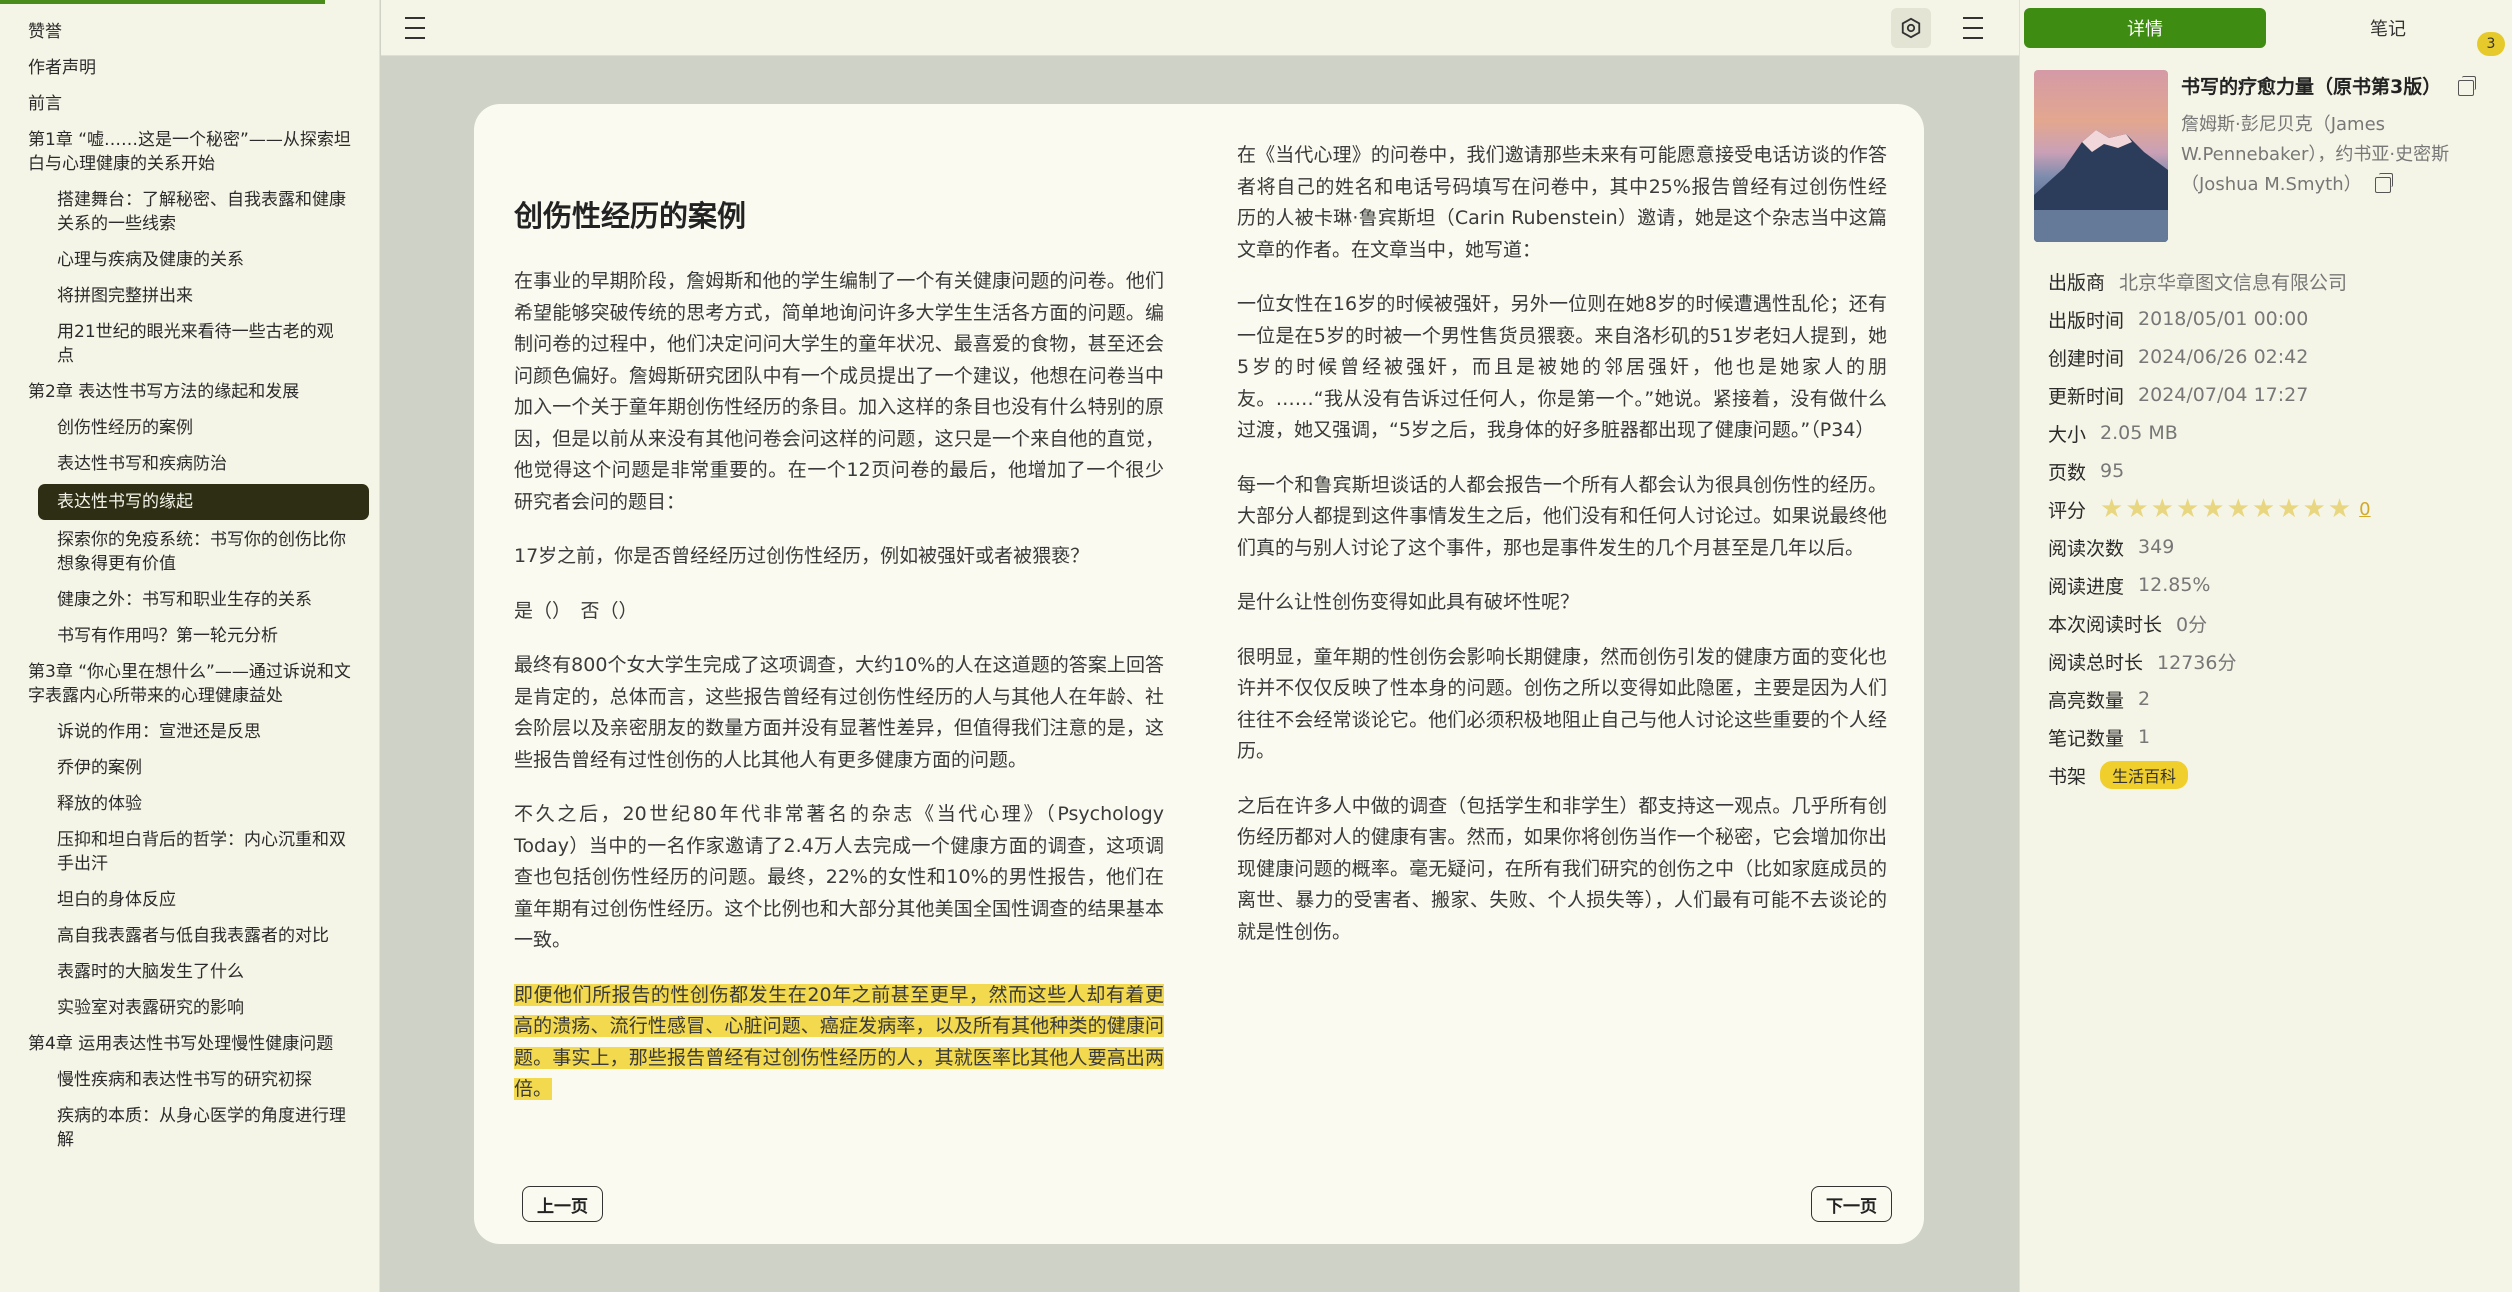  I want to click on toc-item: 健康之外：书写和职业生存的关系, so click(189, 600).